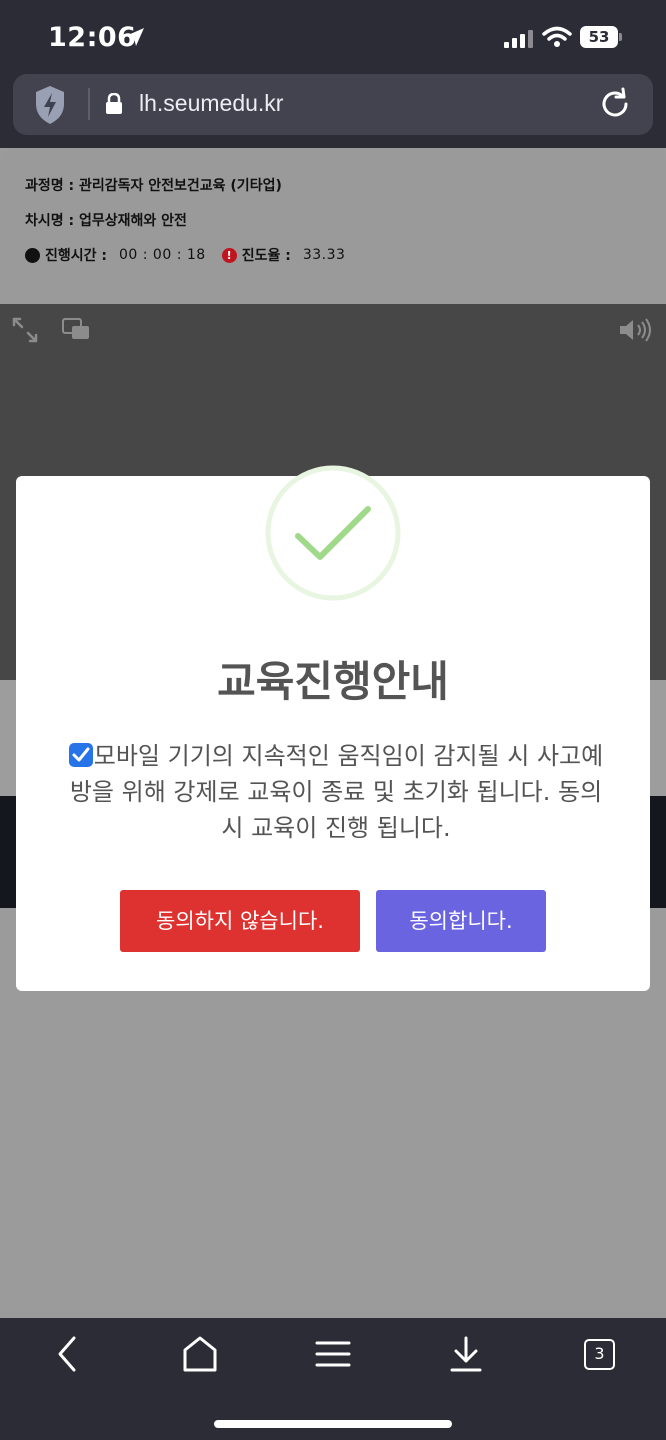 The image size is (666, 1440). I want to click on browser-top-bar: lh.seumedu.kr, so click(333, 111).